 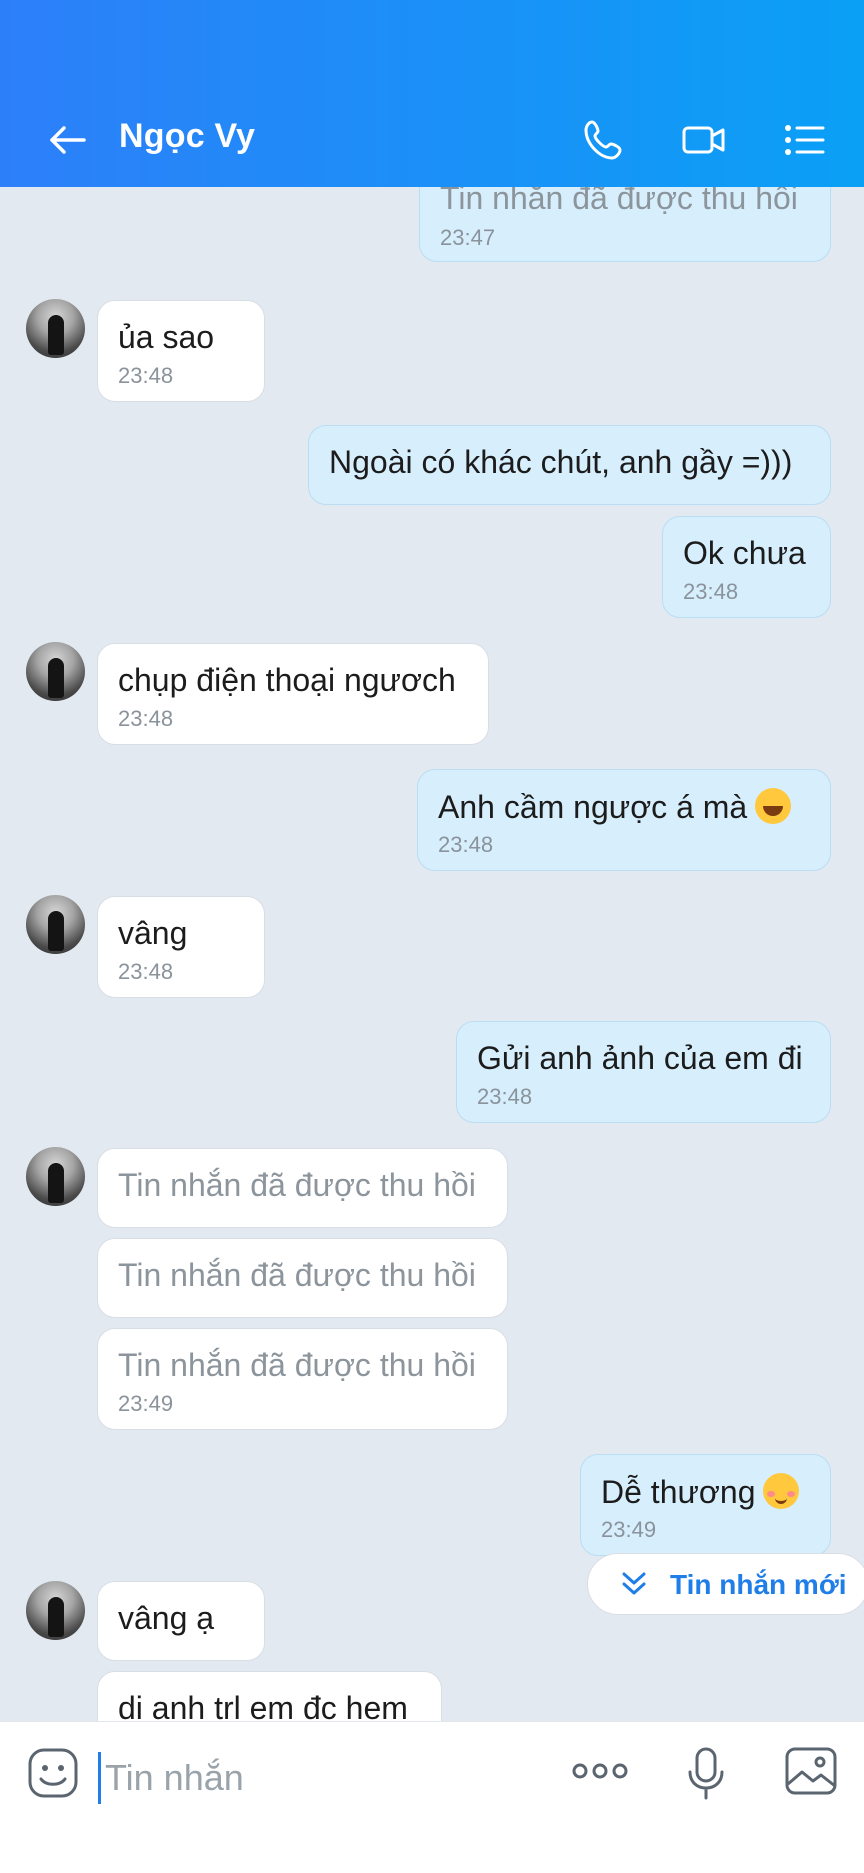 I want to click on message-bubble: vâng 23:48, so click(x=181, y=947).